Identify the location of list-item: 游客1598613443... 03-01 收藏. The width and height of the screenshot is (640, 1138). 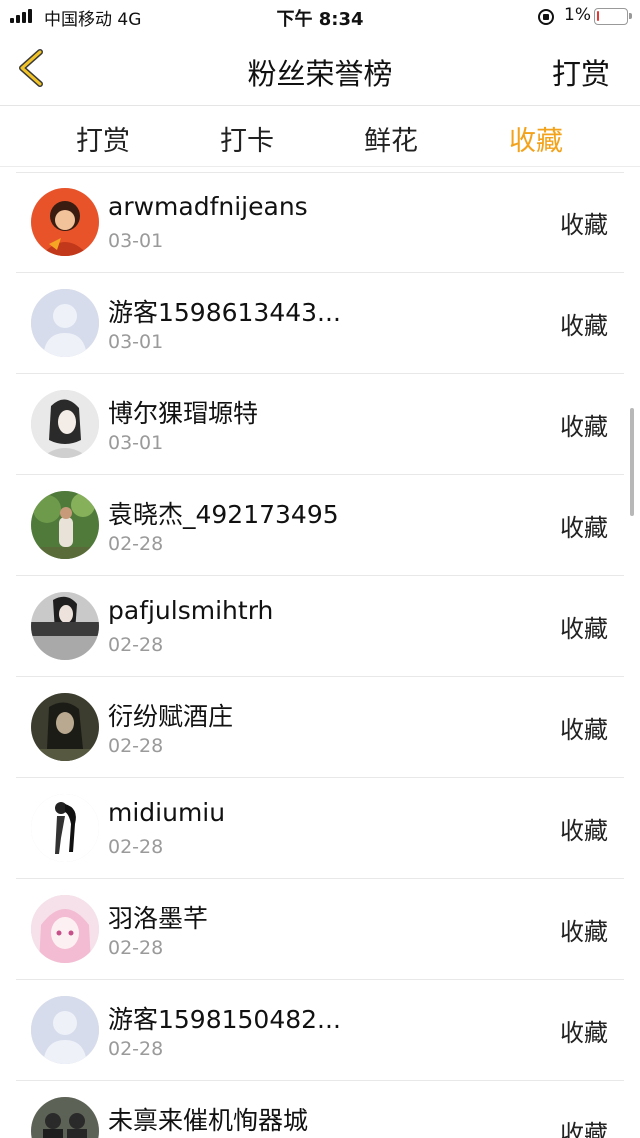
(320, 323).